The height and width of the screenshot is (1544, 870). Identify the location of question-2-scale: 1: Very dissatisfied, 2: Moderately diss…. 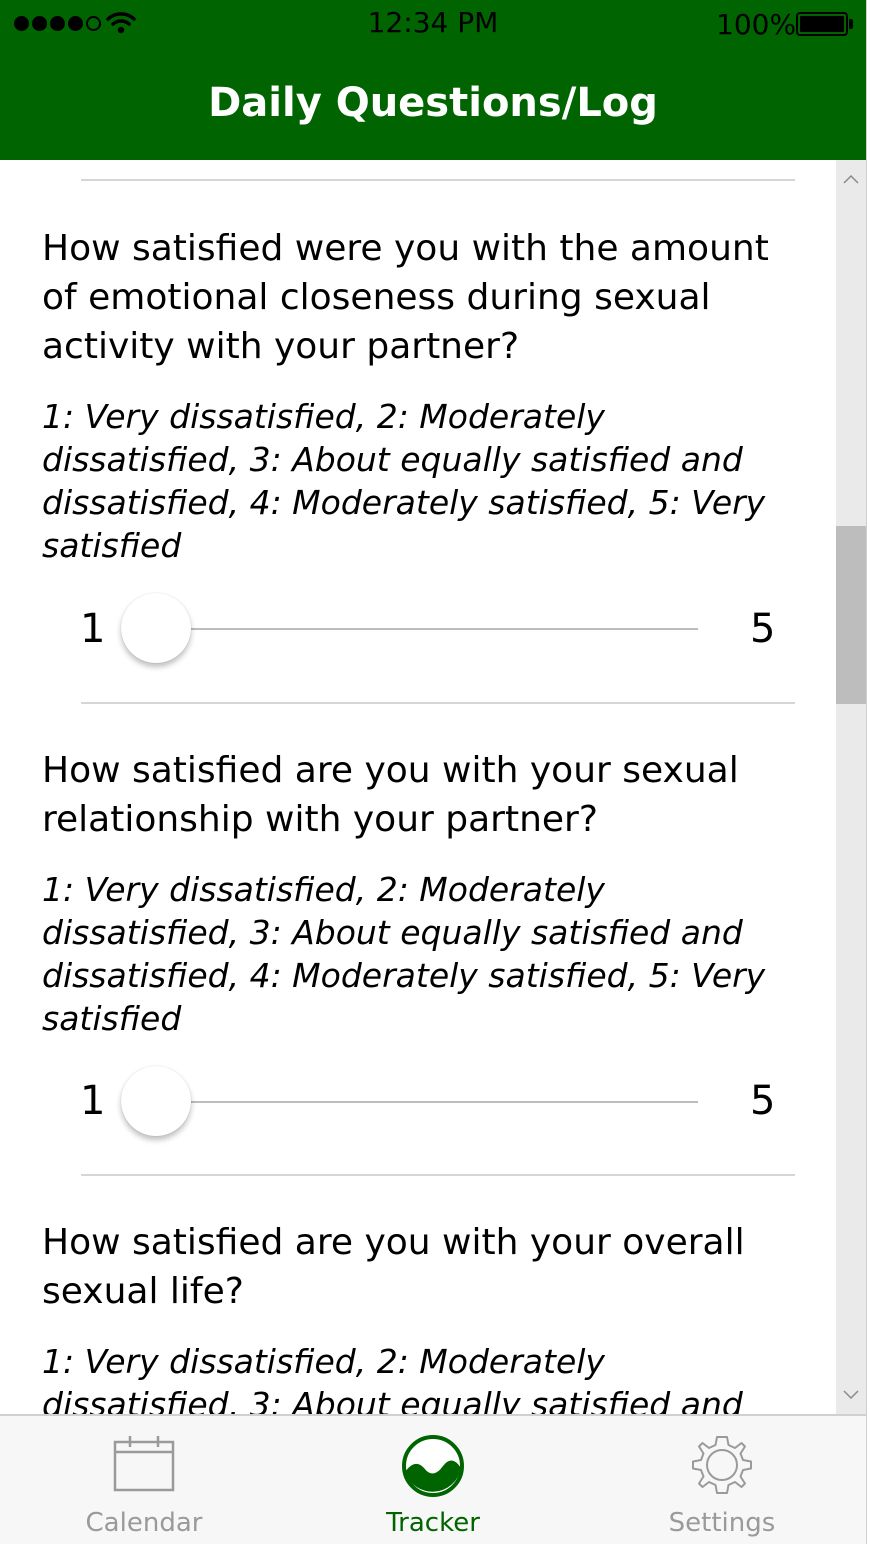
(404, 954).